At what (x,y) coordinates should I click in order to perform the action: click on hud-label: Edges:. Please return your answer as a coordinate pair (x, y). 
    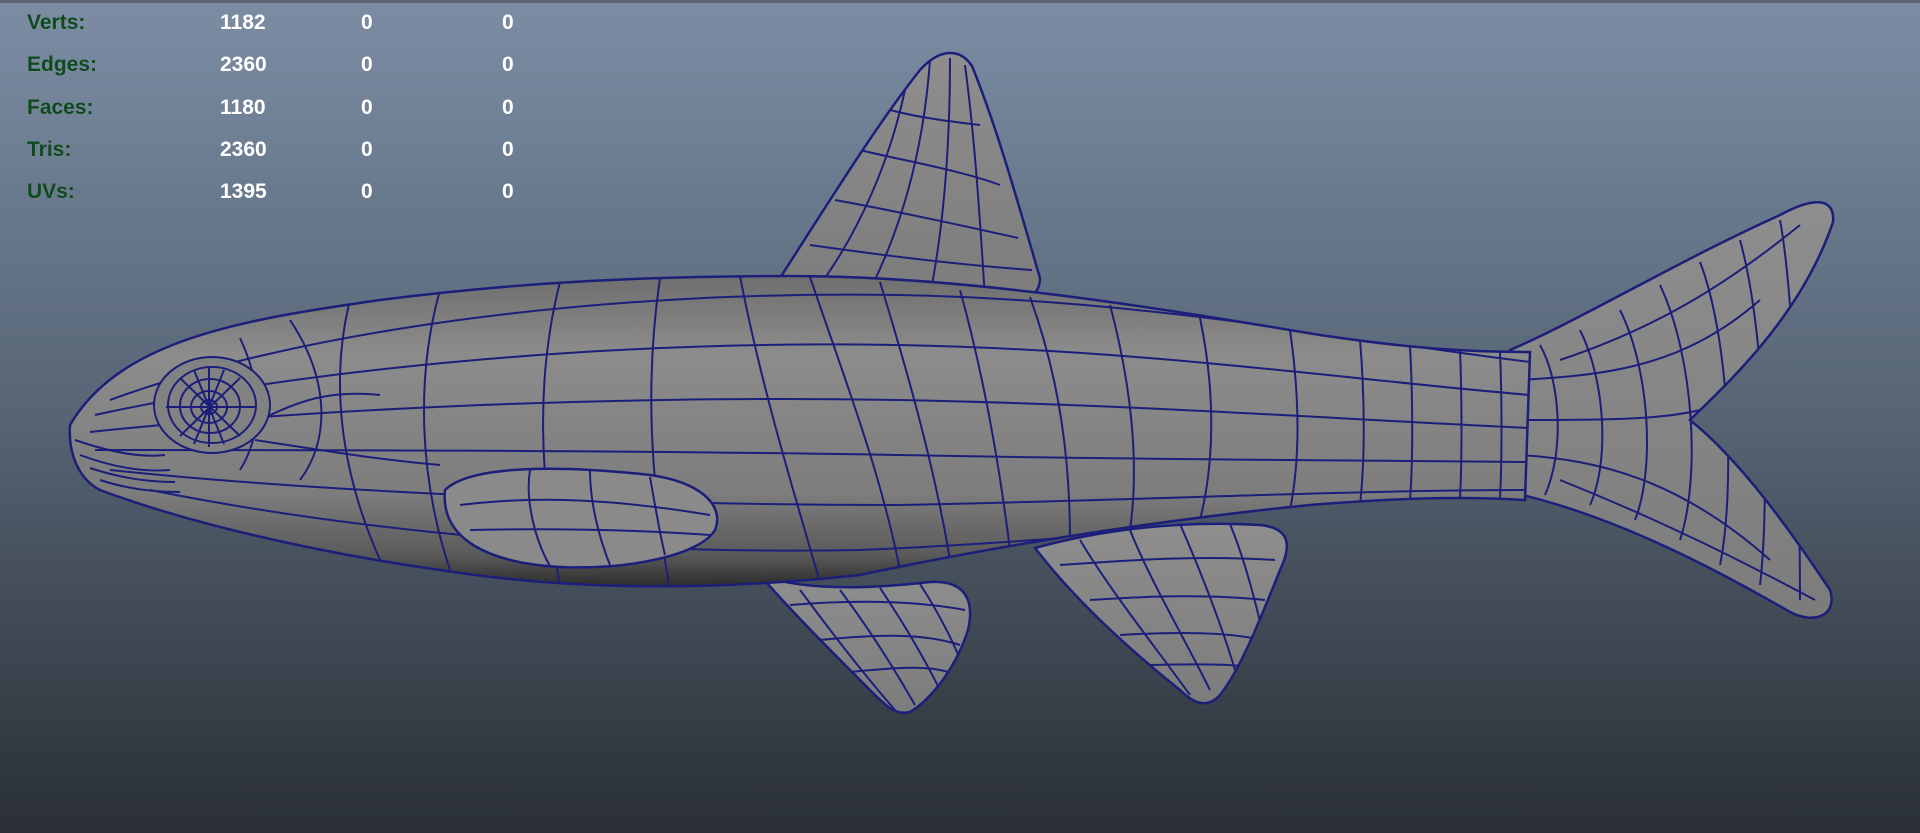
    Looking at the image, I should click on (62, 65).